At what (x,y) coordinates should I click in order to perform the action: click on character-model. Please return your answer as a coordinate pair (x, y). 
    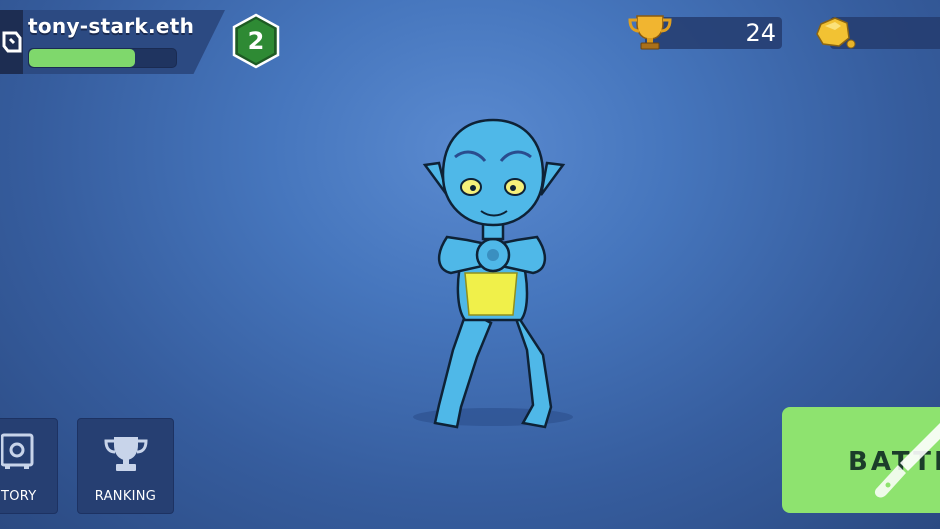
    Looking at the image, I should click on (493, 273).